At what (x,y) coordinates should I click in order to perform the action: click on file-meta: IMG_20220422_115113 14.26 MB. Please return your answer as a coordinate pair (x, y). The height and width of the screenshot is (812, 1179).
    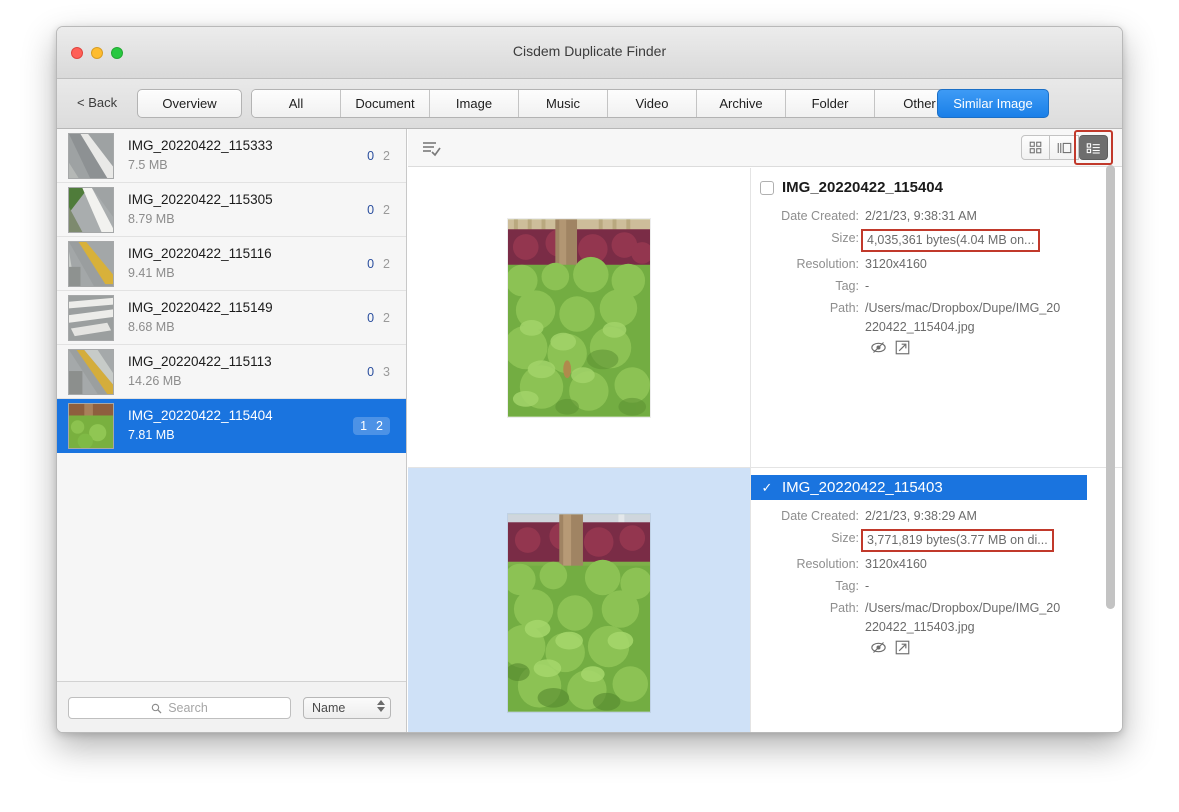
    Looking at the image, I should click on (247, 371).